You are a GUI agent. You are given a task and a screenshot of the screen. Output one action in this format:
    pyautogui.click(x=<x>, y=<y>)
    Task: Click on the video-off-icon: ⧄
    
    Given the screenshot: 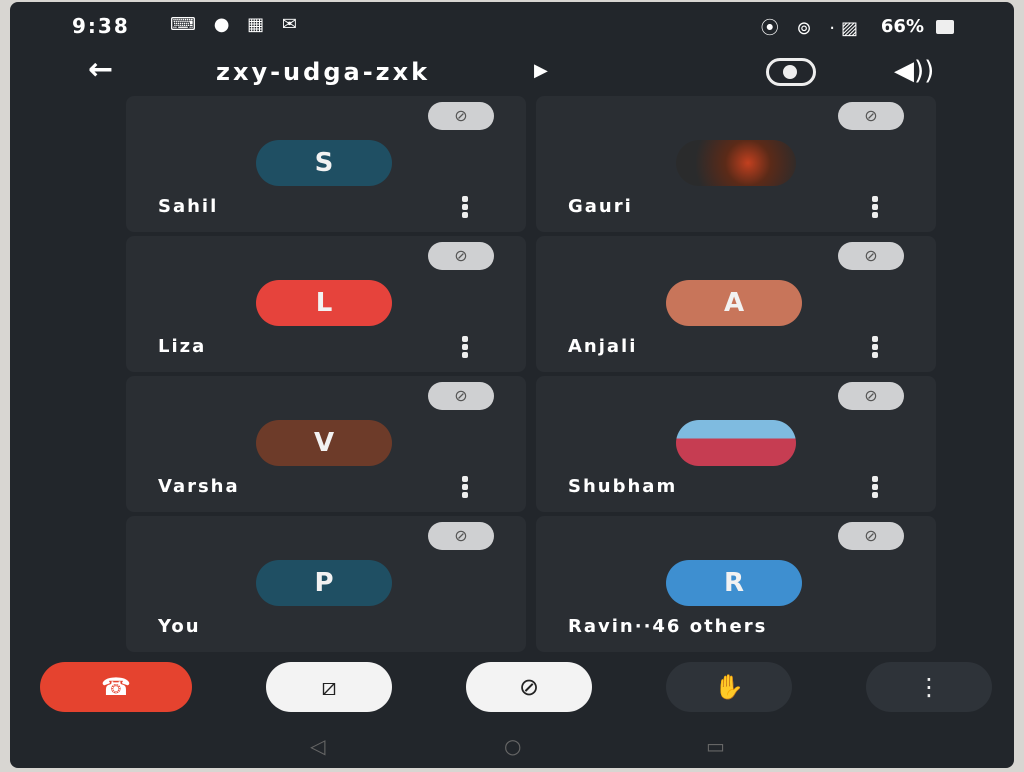 What is the action you would take?
    pyautogui.click(x=329, y=687)
    